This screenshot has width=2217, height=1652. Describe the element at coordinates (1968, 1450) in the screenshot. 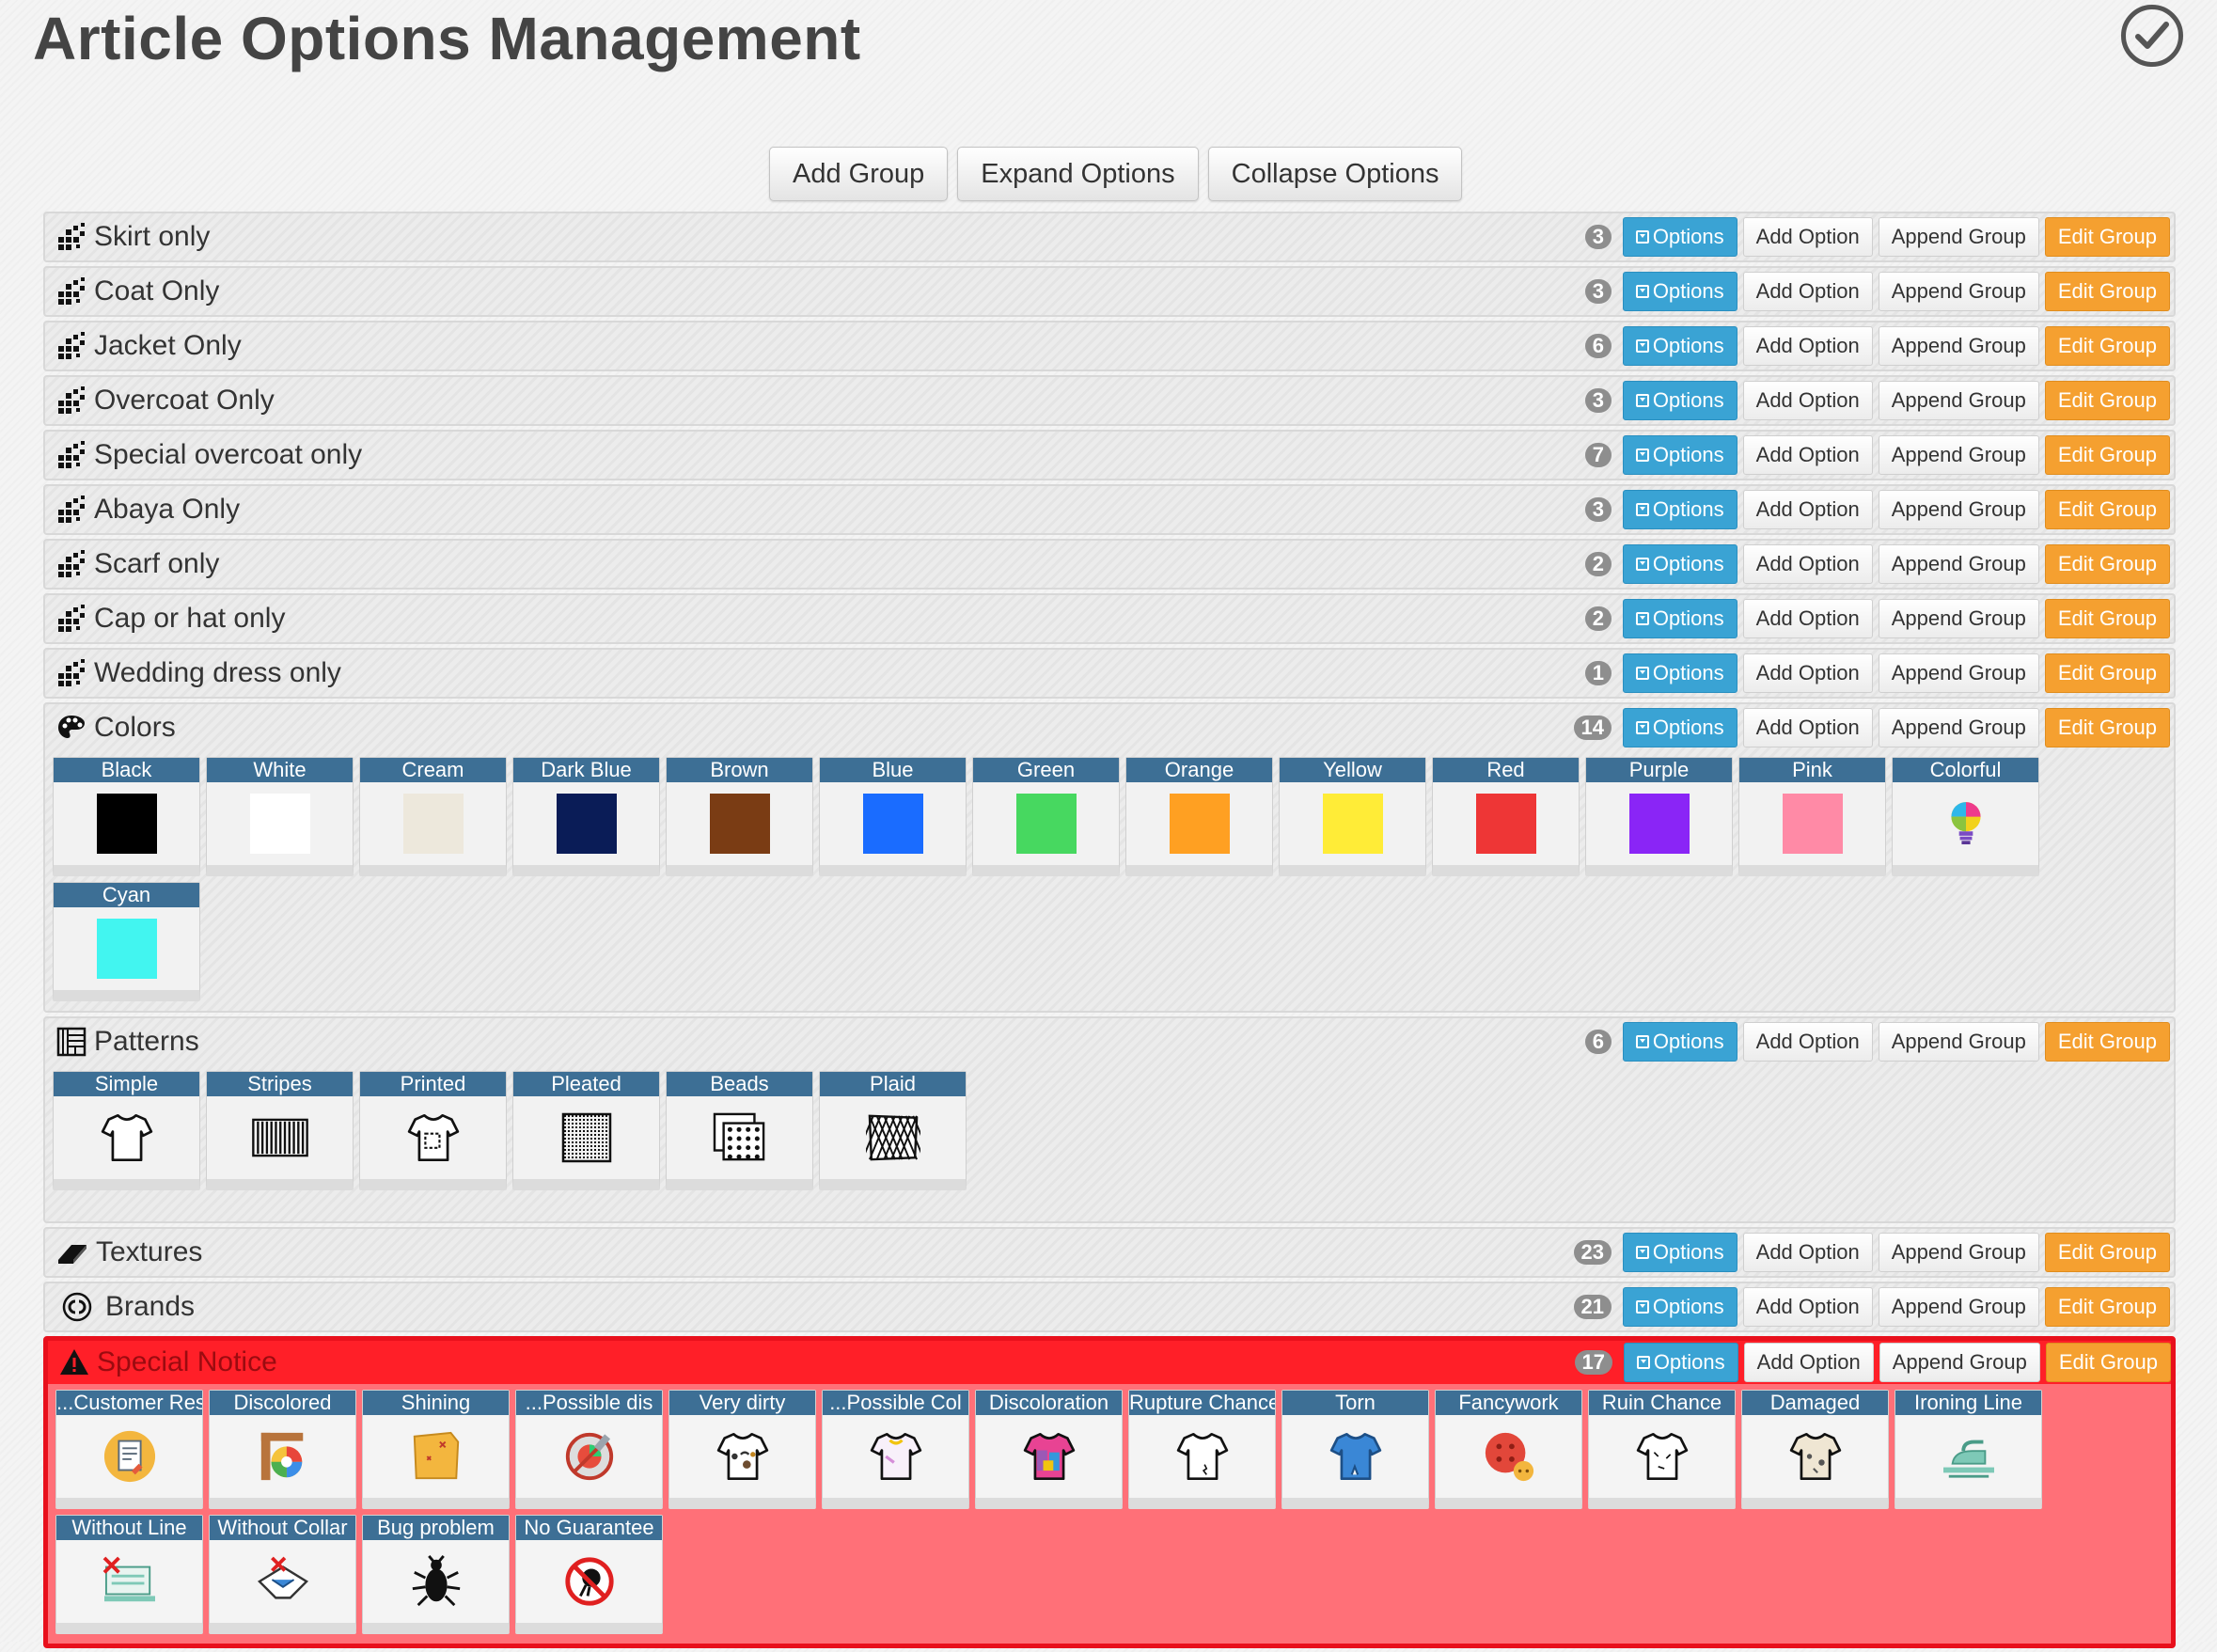

I see `option-card-ironing-line: Ironing Line` at that location.